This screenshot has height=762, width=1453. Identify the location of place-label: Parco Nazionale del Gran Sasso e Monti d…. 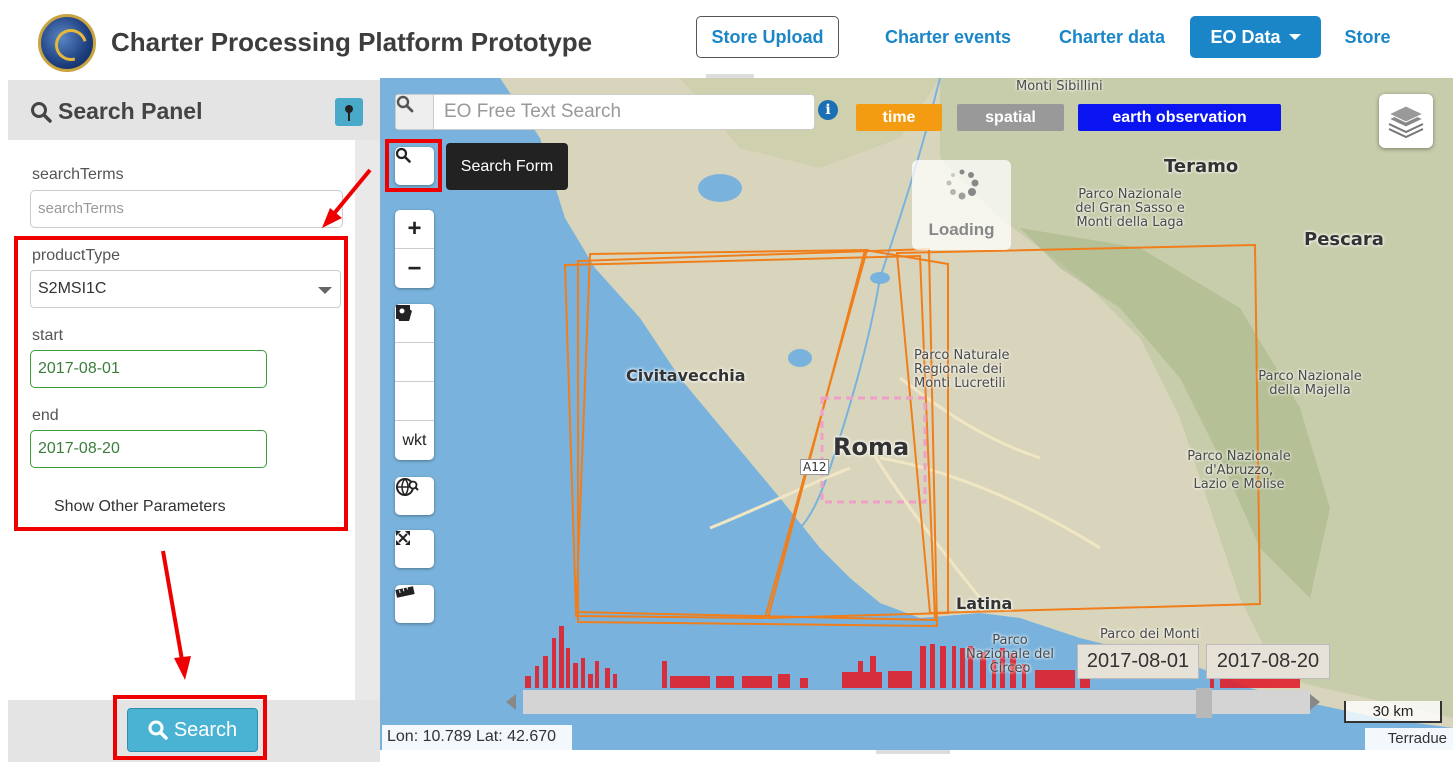
(1130, 208).